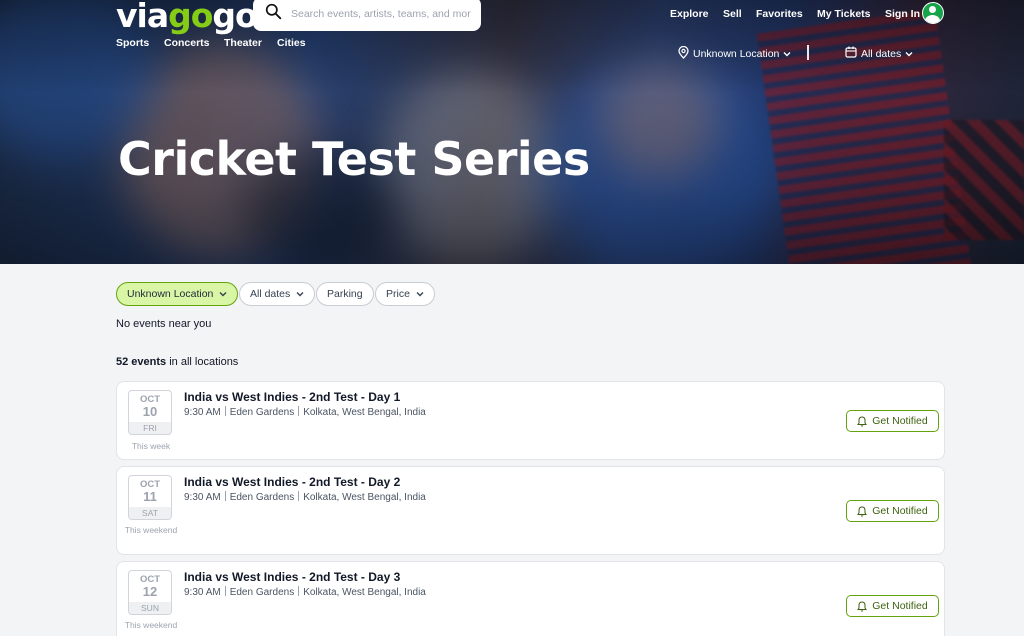 This screenshot has width=1024, height=636. What do you see at coordinates (177, 294) in the screenshot?
I see `filter-location: Unknown Location` at bounding box center [177, 294].